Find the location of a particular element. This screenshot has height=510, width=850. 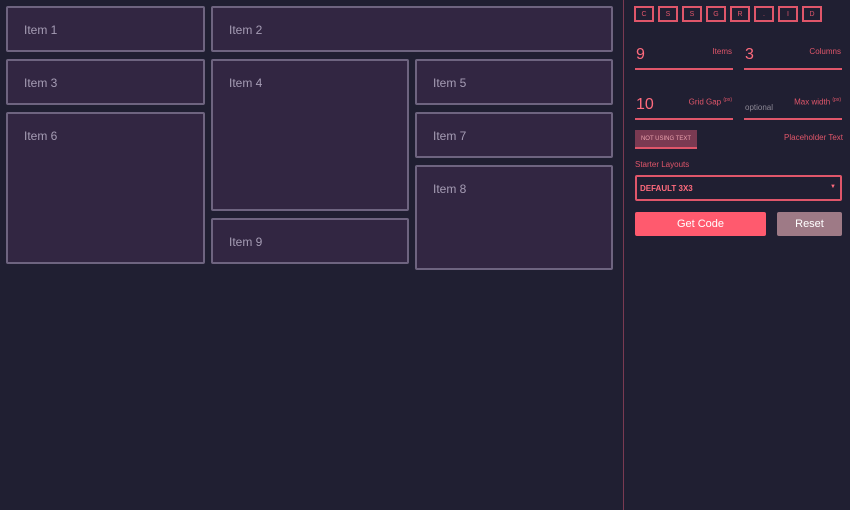

grid-item: Item 7 is located at coordinates (514, 135).